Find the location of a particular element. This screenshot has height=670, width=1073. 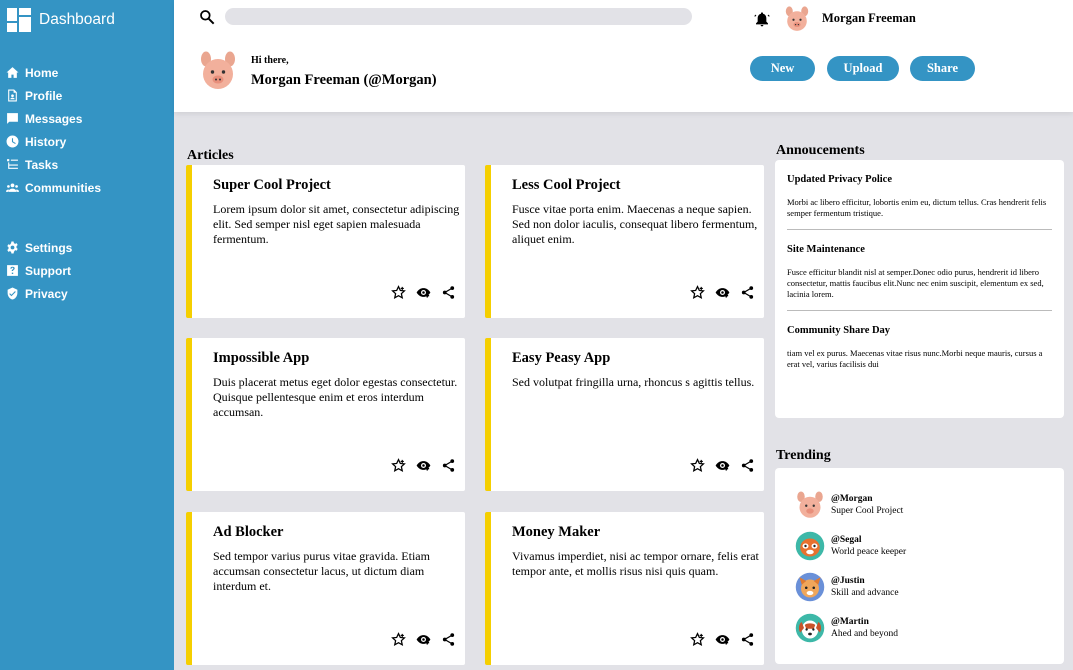

trending-handle: @Martin is located at coordinates (850, 621).